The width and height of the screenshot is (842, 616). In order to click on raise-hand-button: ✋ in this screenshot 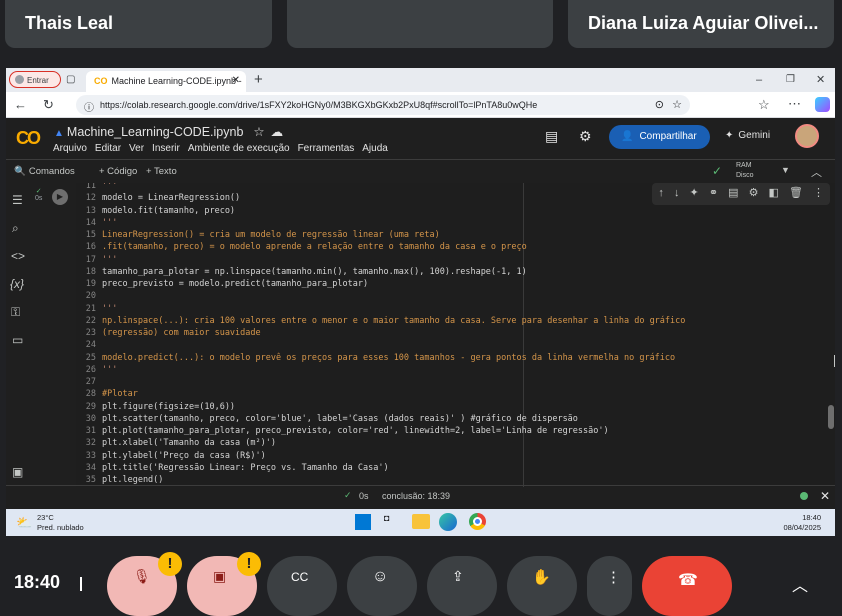, I will do `click(542, 586)`.